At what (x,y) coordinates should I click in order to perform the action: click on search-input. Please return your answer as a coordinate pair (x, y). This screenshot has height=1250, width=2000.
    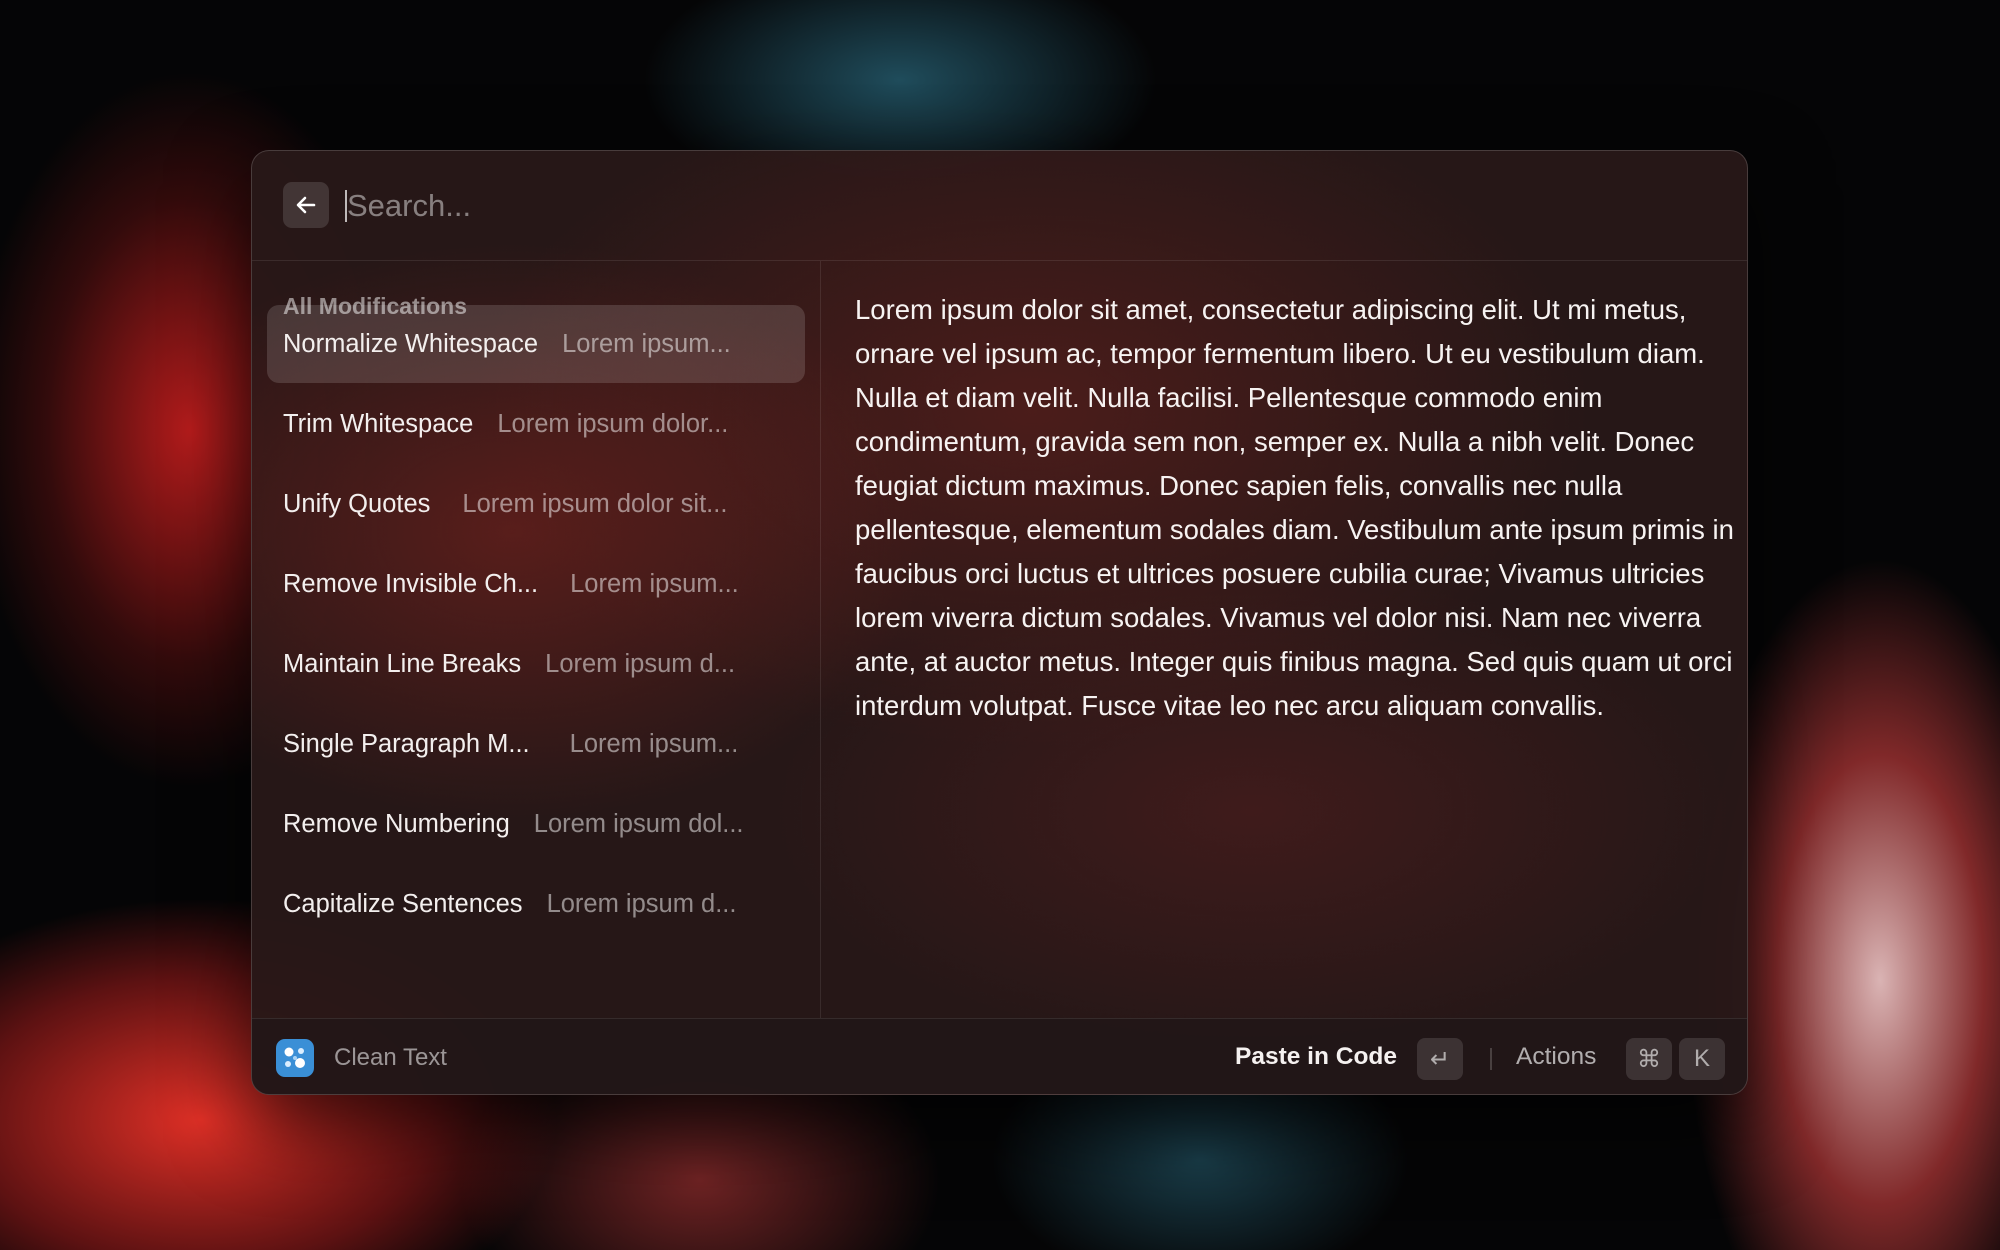
    Looking at the image, I should click on (997, 206).